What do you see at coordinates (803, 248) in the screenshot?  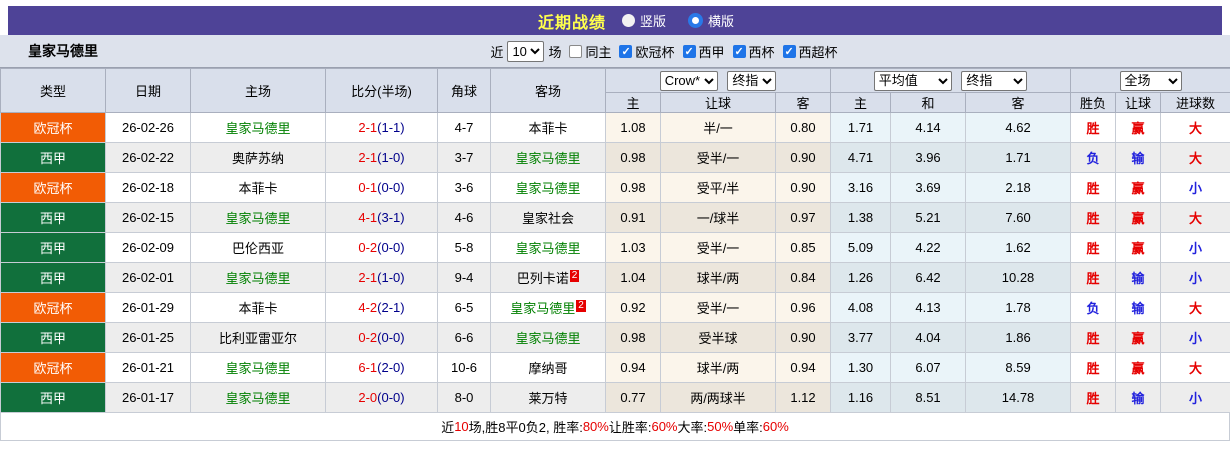 I see `crow-away-odds: 0.85` at bounding box center [803, 248].